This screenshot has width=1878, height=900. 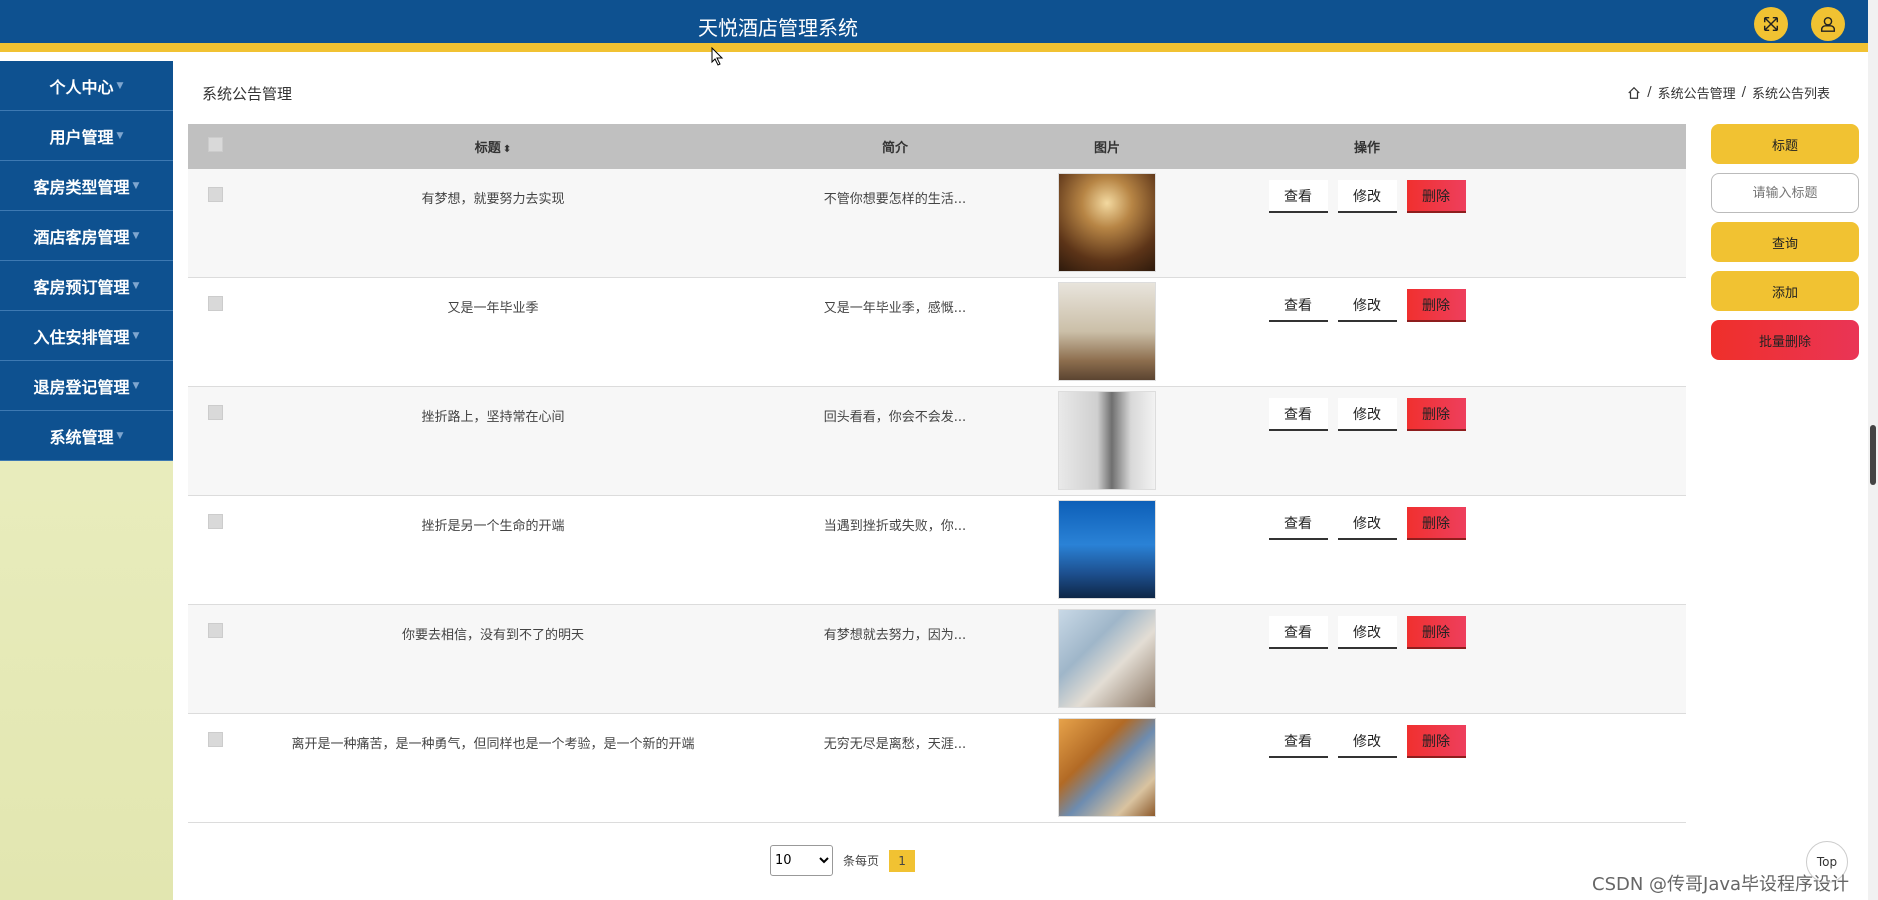 What do you see at coordinates (1107, 331) in the screenshot?
I see `hotel-room-image` at bounding box center [1107, 331].